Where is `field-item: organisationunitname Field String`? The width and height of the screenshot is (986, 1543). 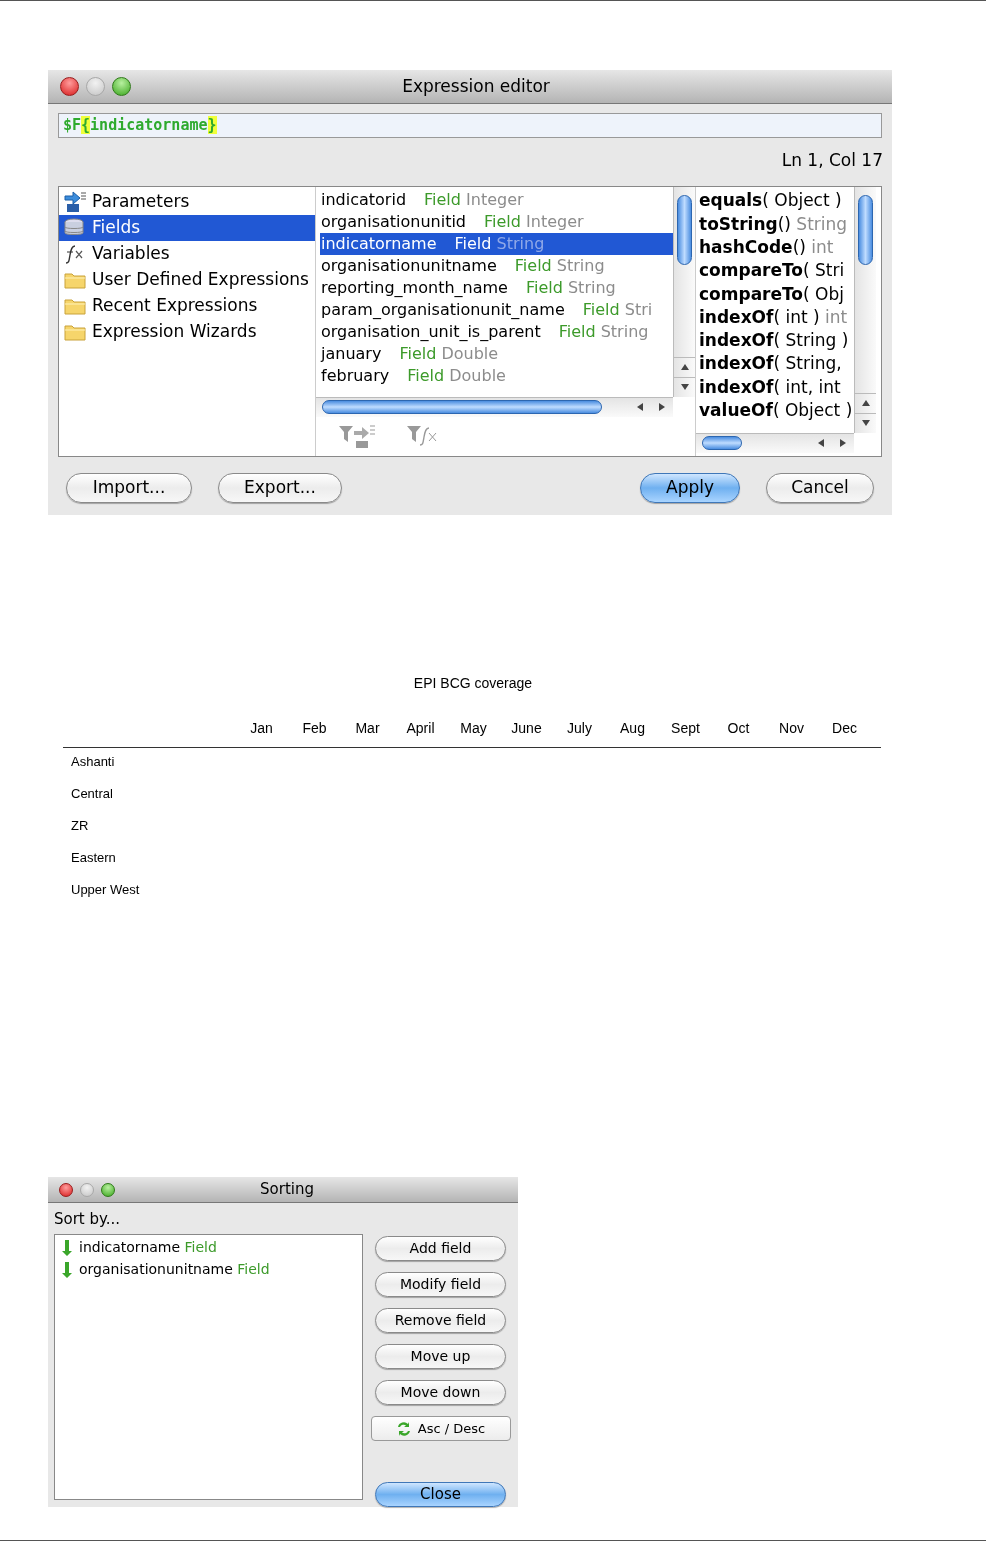
field-item: organisationunitname Field String is located at coordinates (496, 265).